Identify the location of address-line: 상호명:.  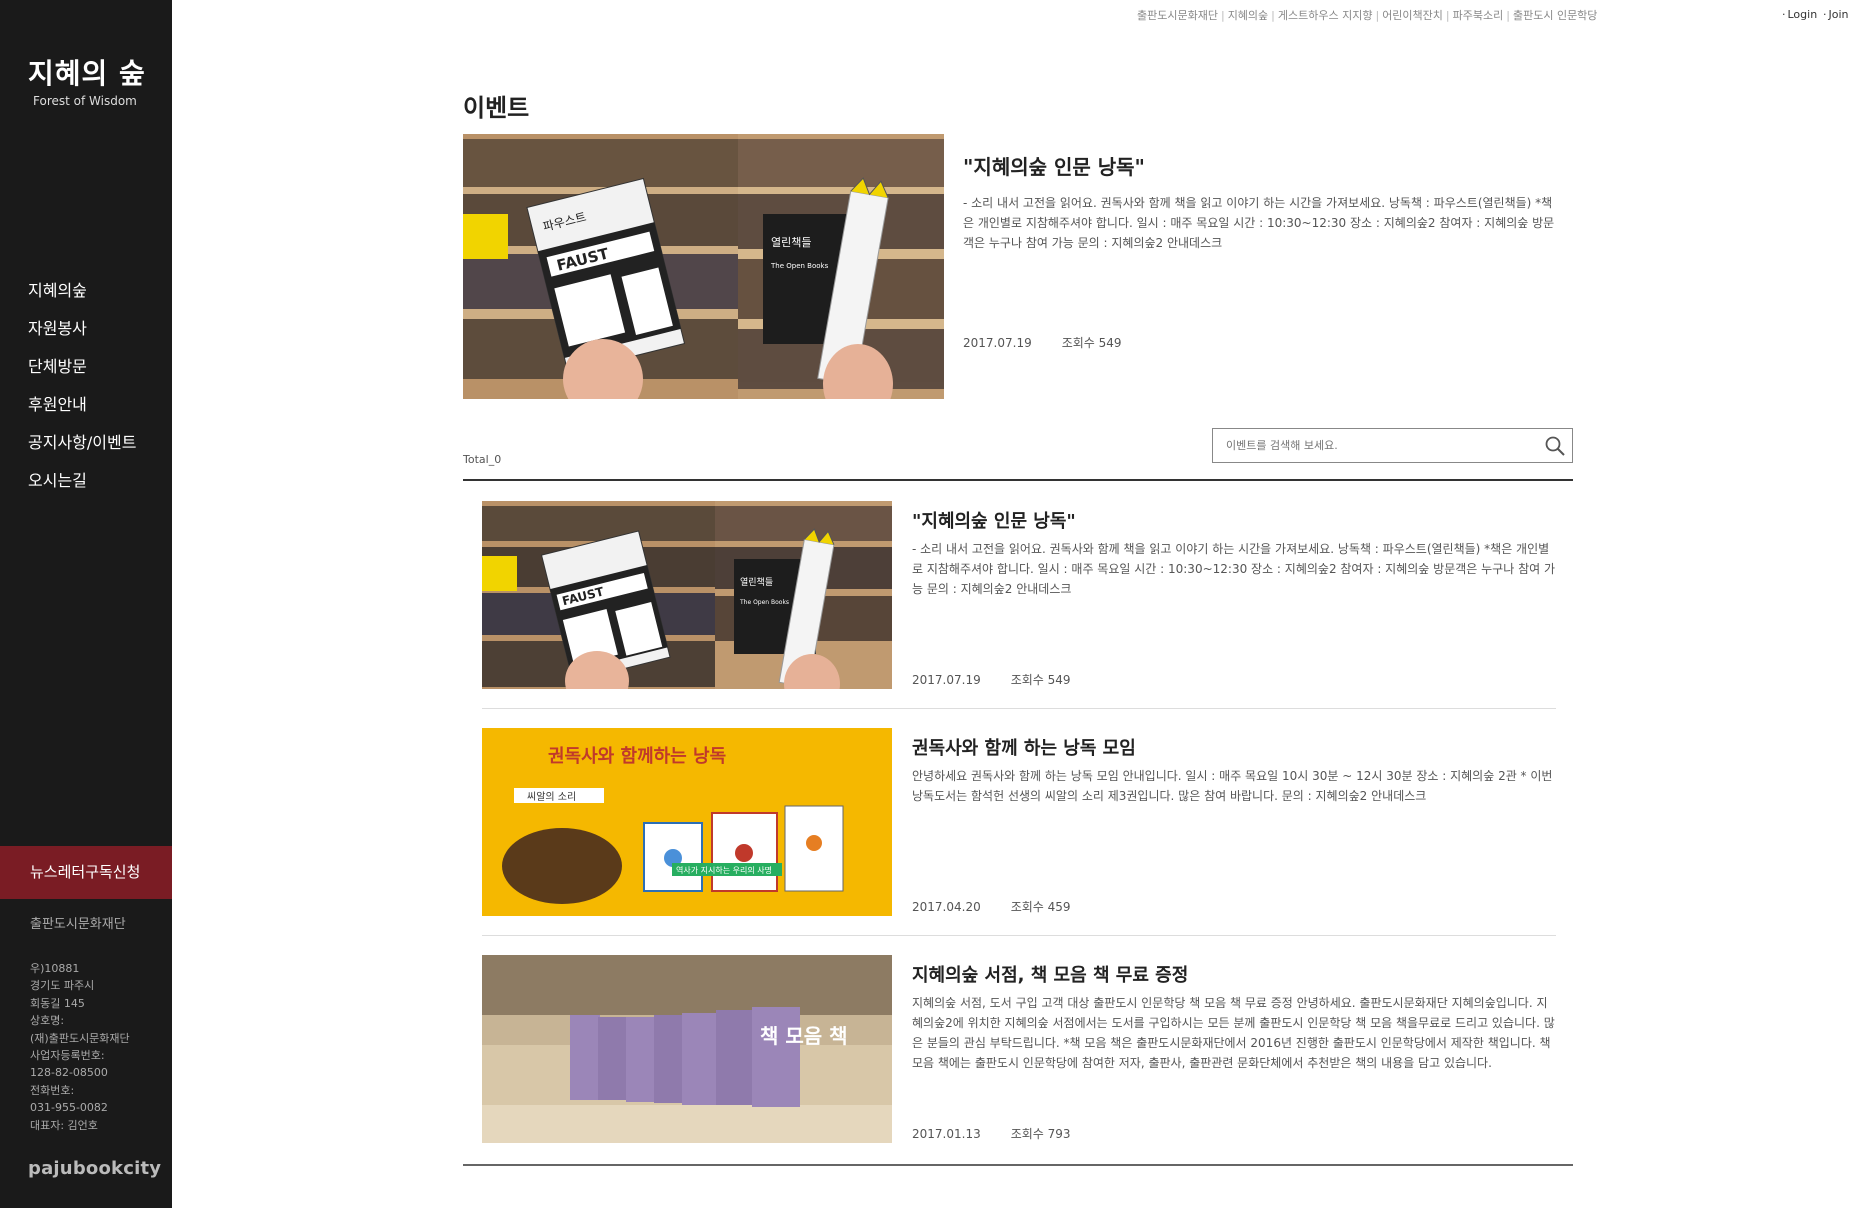
(47, 1021).